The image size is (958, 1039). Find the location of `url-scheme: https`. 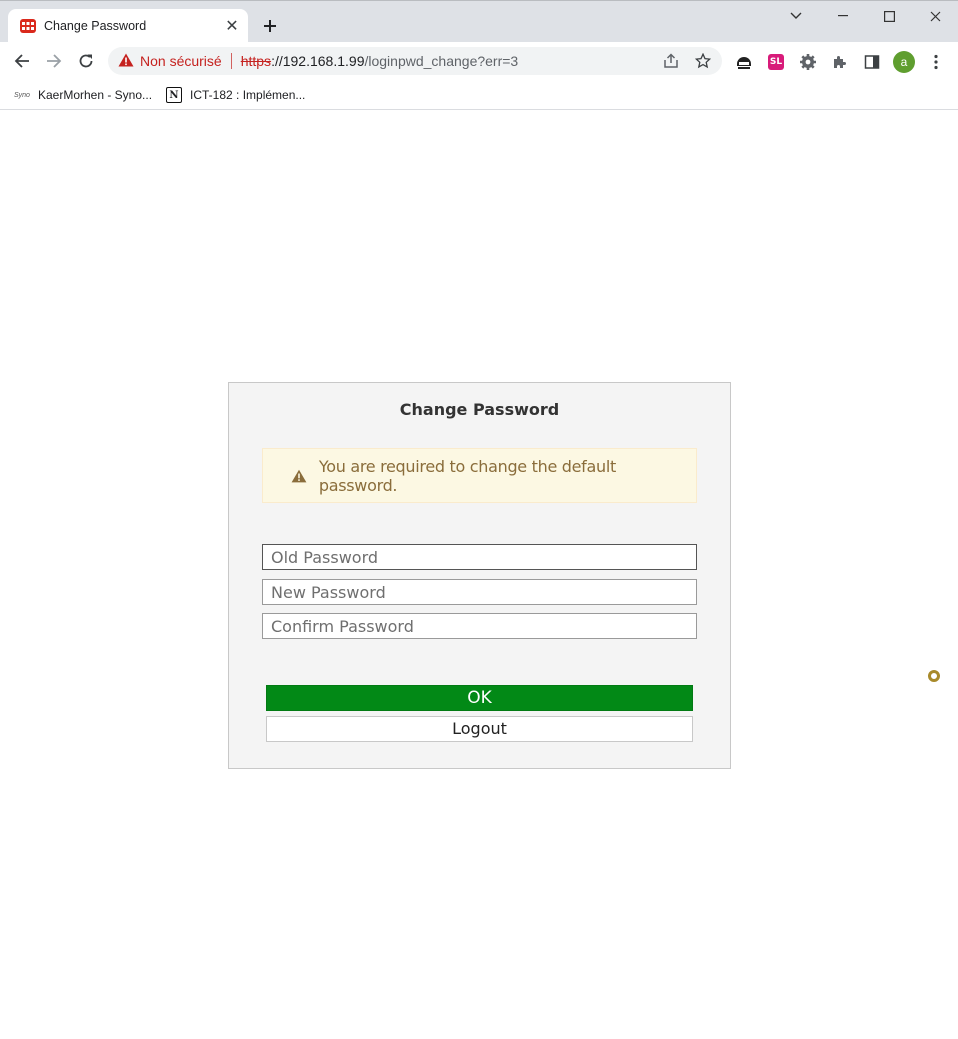

url-scheme: https is located at coordinates (256, 61).